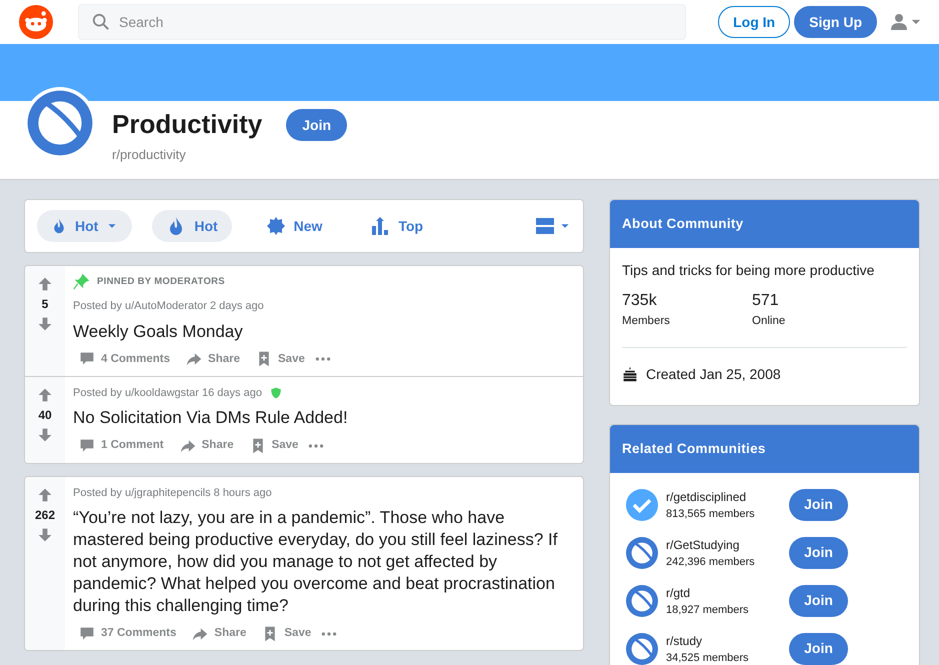 The image size is (939, 665). What do you see at coordinates (168, 306) in the screenshot?
I see `post-meta: Posted by u/AutoModerator 2 days ago` at bounding box center [168, 306].